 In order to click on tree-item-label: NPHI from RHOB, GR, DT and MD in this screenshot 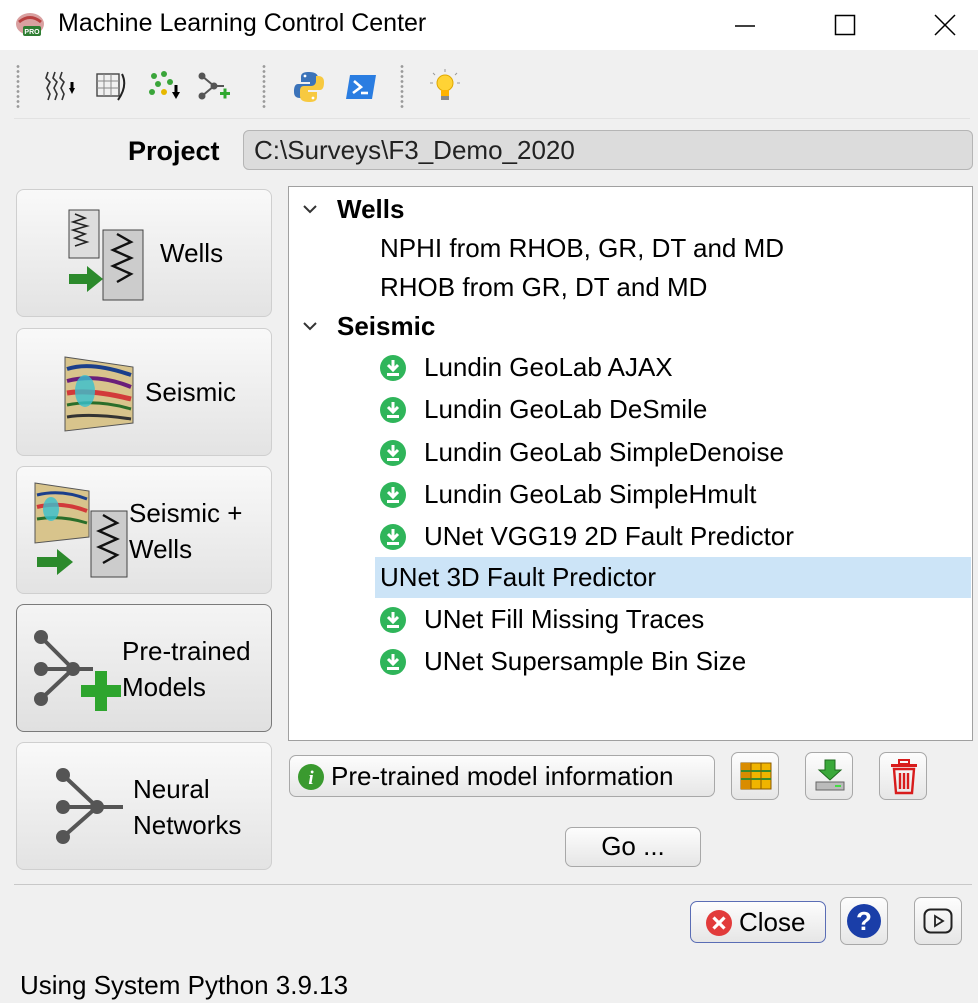, I will do `click(582, 248)`.